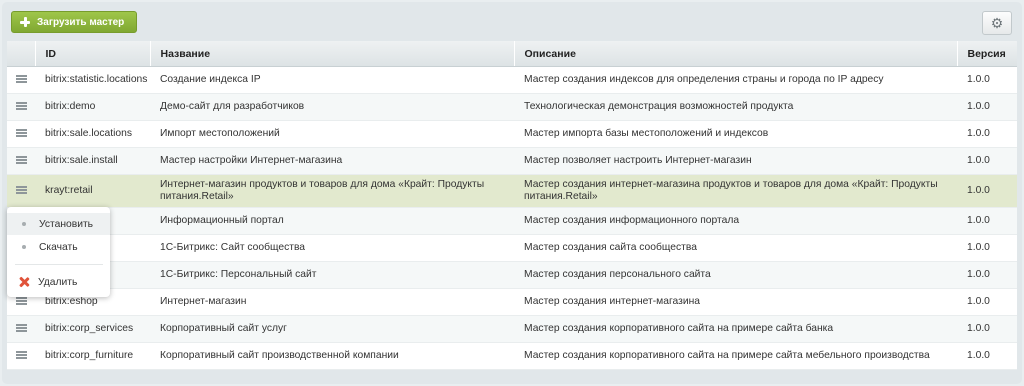 The width and height of the screenshot is (1024, 386). What do you see at coordinates (332, 275) in the screenshot?
I see `cell-name: 1С-Битрикс: Персональный сайт` at bounding box center [332, 275].